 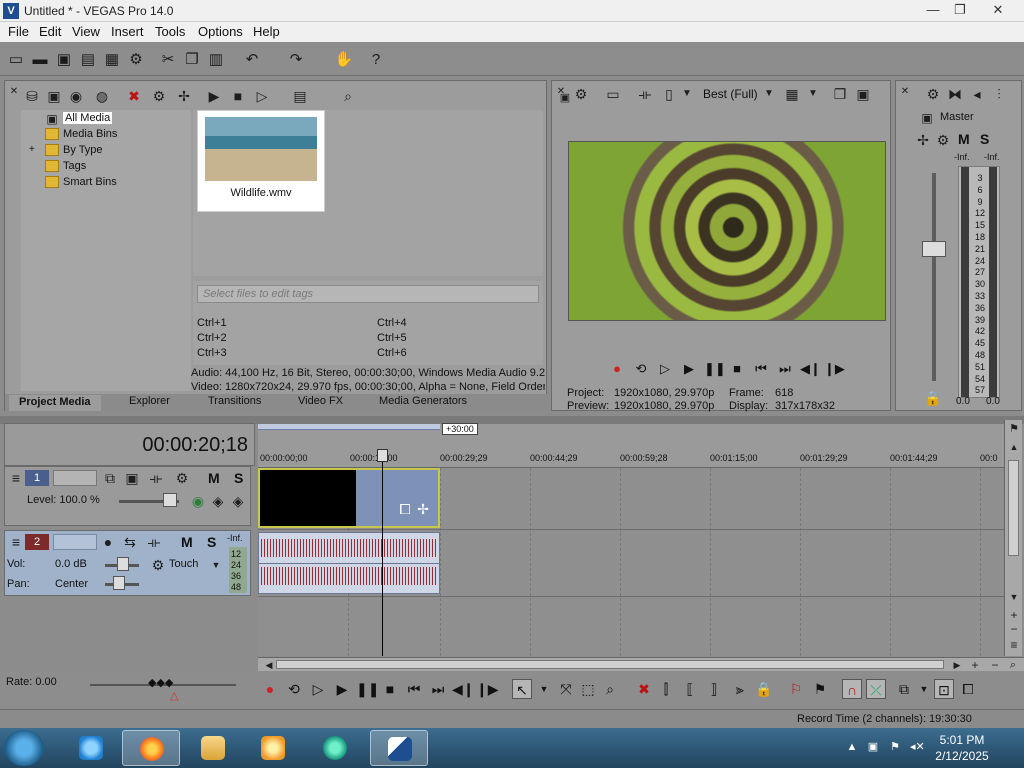 I want to click on region-icon: ⚑, so click(x=820, y=689).